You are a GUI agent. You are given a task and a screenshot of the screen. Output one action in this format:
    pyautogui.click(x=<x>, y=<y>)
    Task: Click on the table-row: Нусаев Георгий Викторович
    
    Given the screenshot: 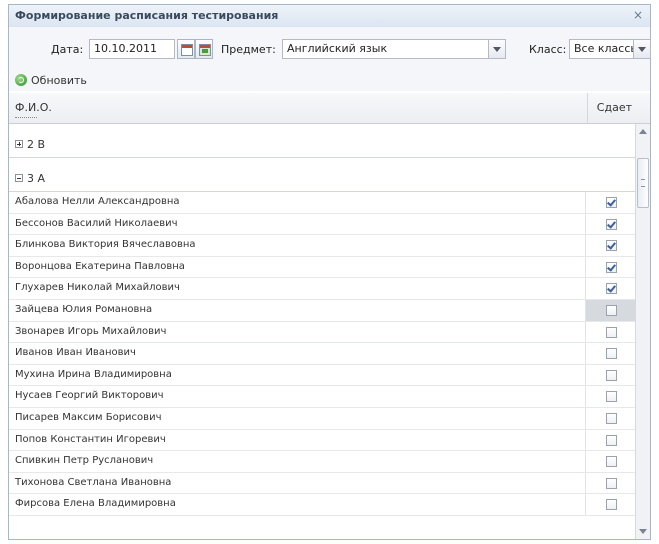 What is the action you would take?
    pyautogui.click(x=322, y=397)
    